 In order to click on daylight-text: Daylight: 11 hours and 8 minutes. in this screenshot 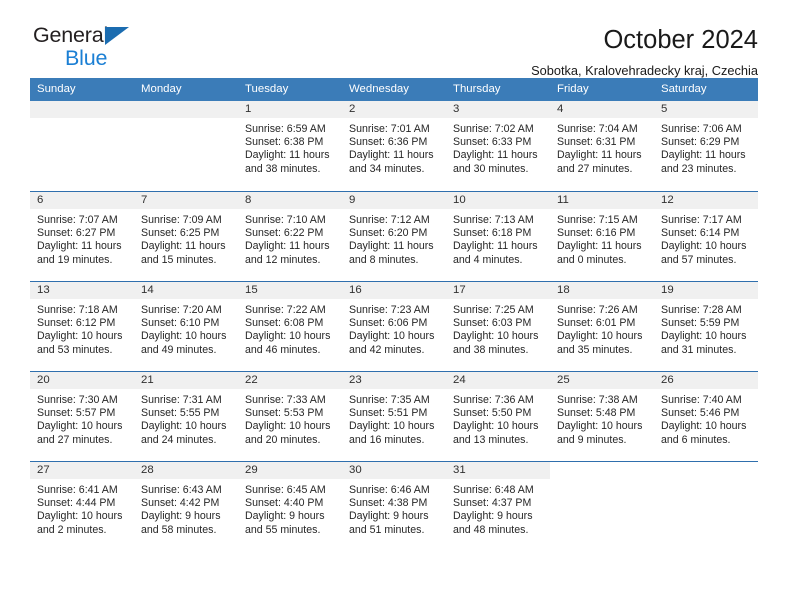, I will do `click(391, 253)`.